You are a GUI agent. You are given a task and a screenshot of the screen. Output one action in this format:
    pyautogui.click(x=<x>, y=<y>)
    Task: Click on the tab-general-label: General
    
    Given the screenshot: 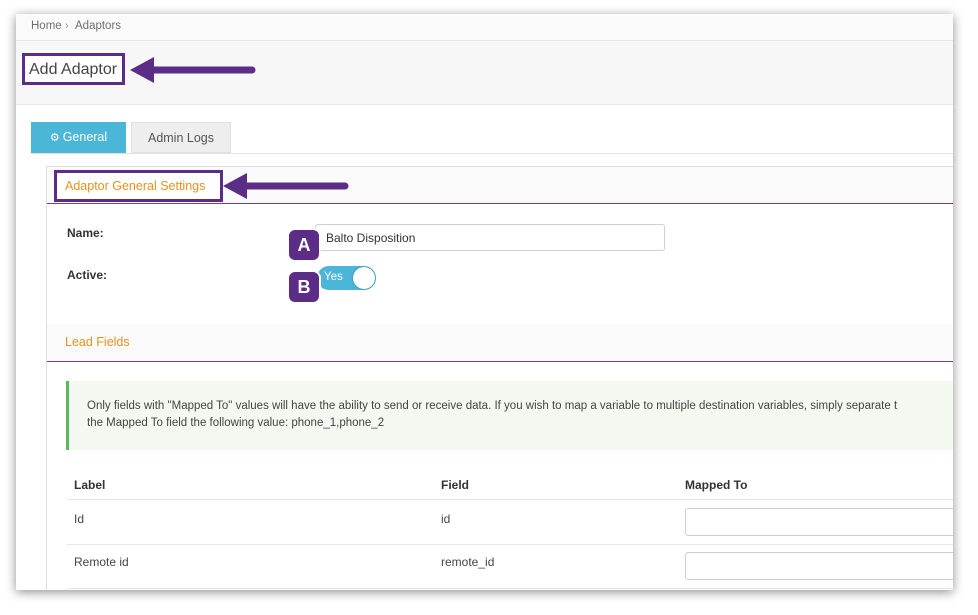 What is the action you would take?
    pyautogui.click(x=85, y=137)
    